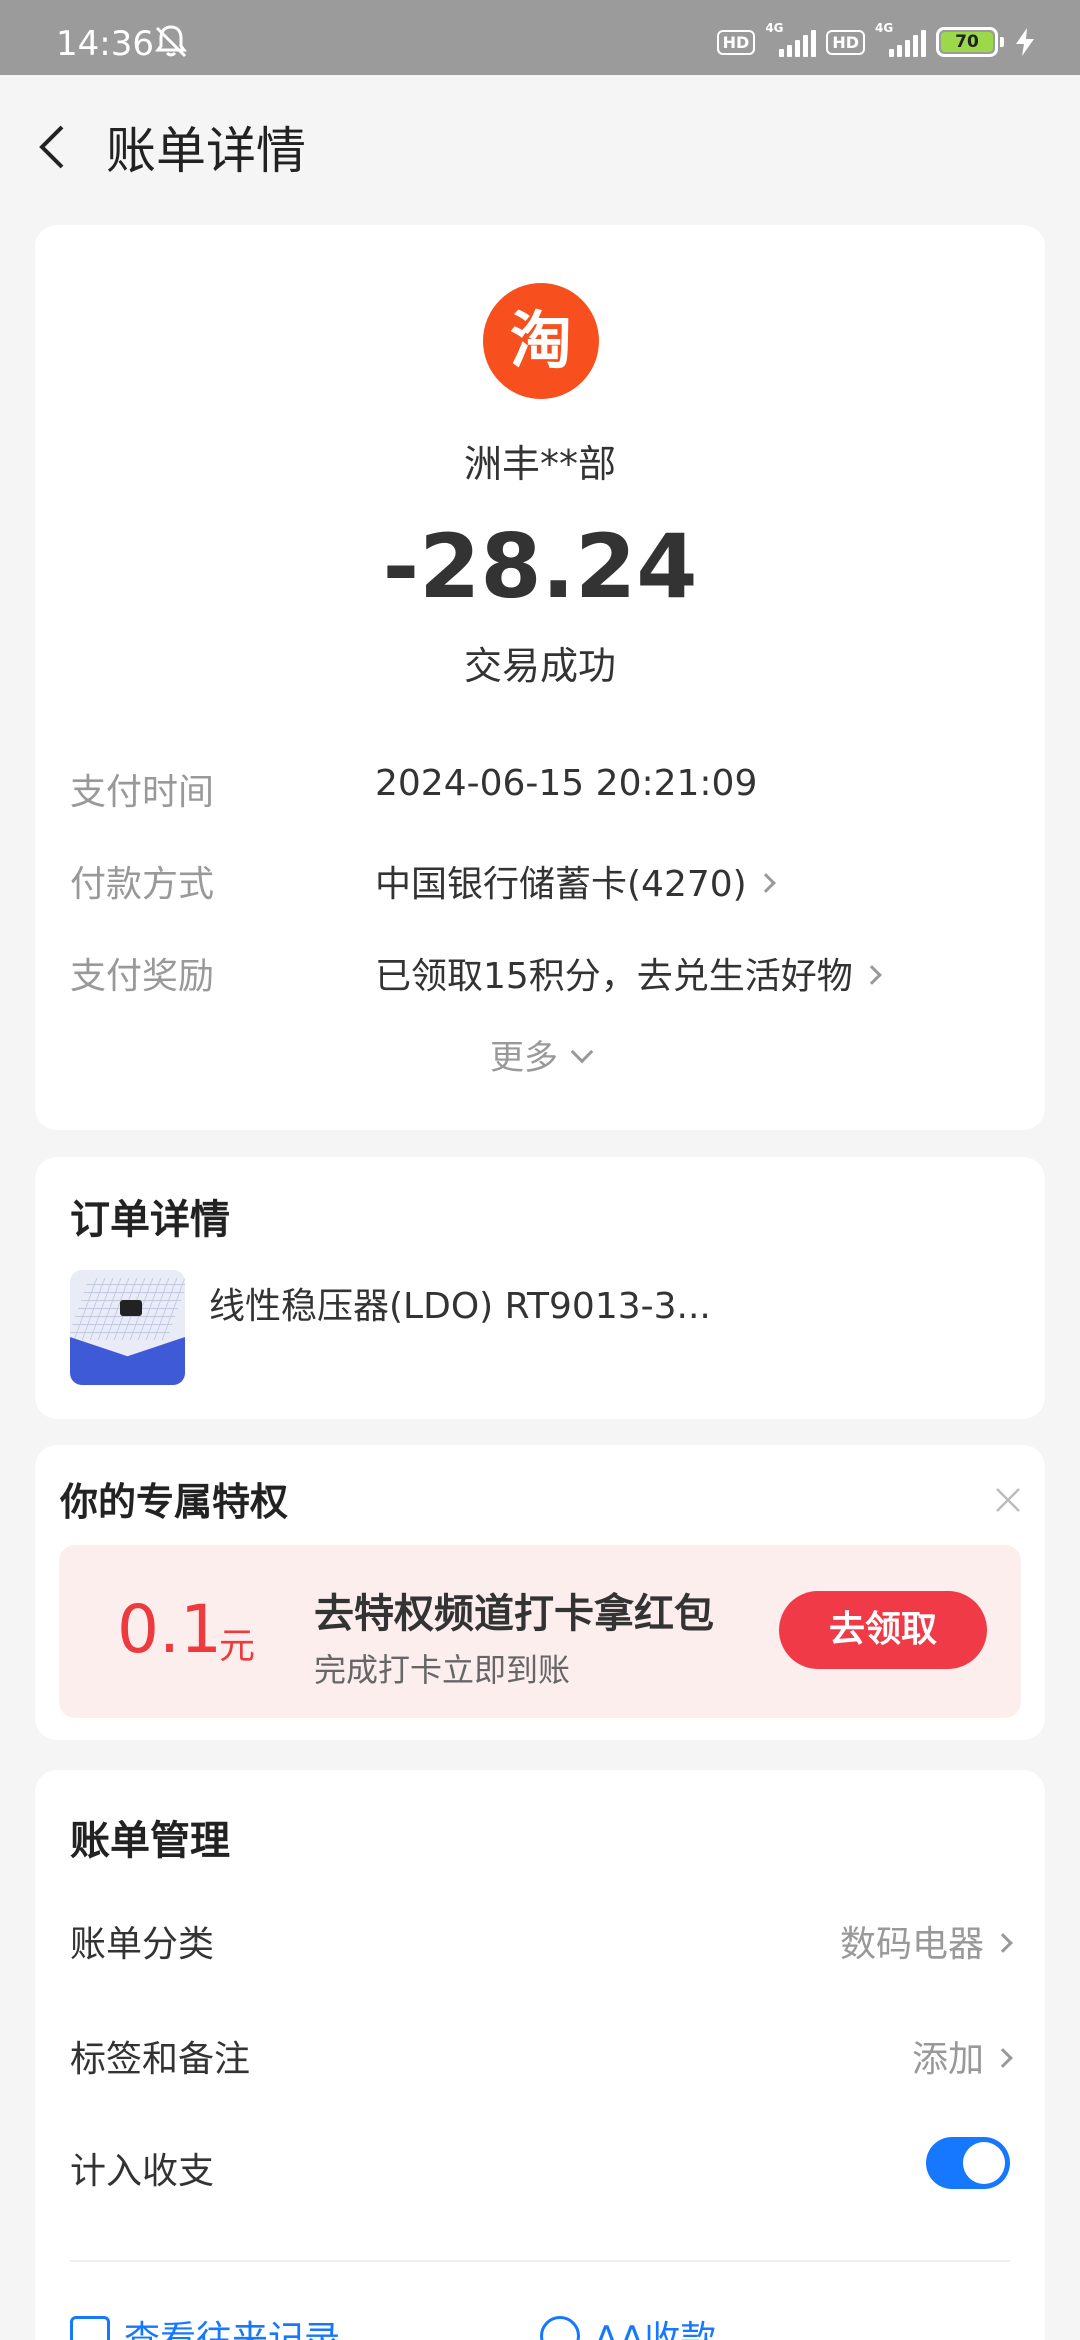 The width and height of the screenshot is (1080, 2340). What do you see at coordinates (1025, 42) in the screenshot?
I see `charging-icon` at bounding box center [1025, 42].